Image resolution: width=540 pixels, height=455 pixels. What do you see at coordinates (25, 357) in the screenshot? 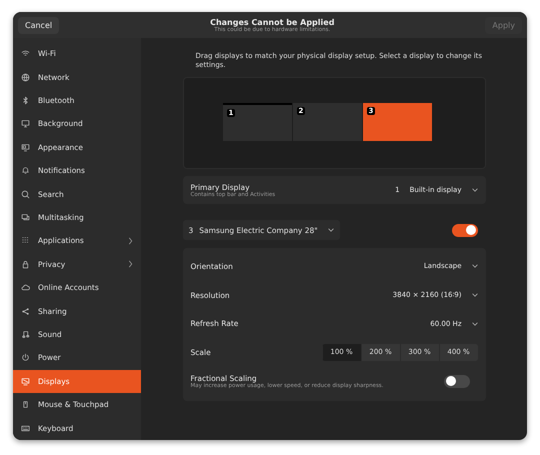
I see `power-icon` at bounding box center [25, 357].